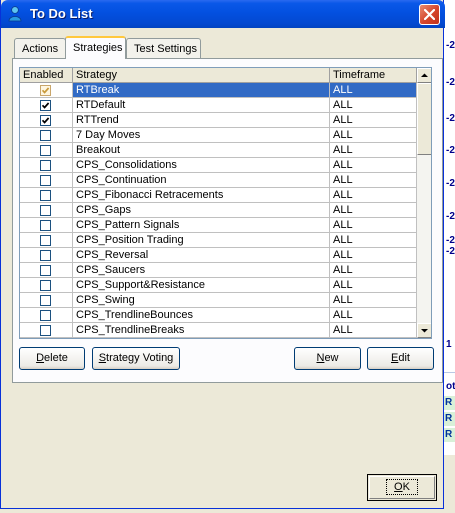  What do you see at coordinates (223, 14) in the screenshot?
I see `title-bar: To Do List` at bounding box center [223, 14].